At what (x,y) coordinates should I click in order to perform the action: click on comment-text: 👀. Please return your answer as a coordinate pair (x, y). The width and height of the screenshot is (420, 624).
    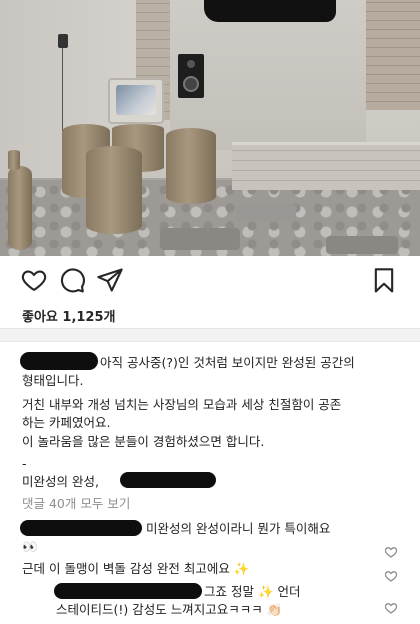
    Looking at the image, I should click on (30, 546).